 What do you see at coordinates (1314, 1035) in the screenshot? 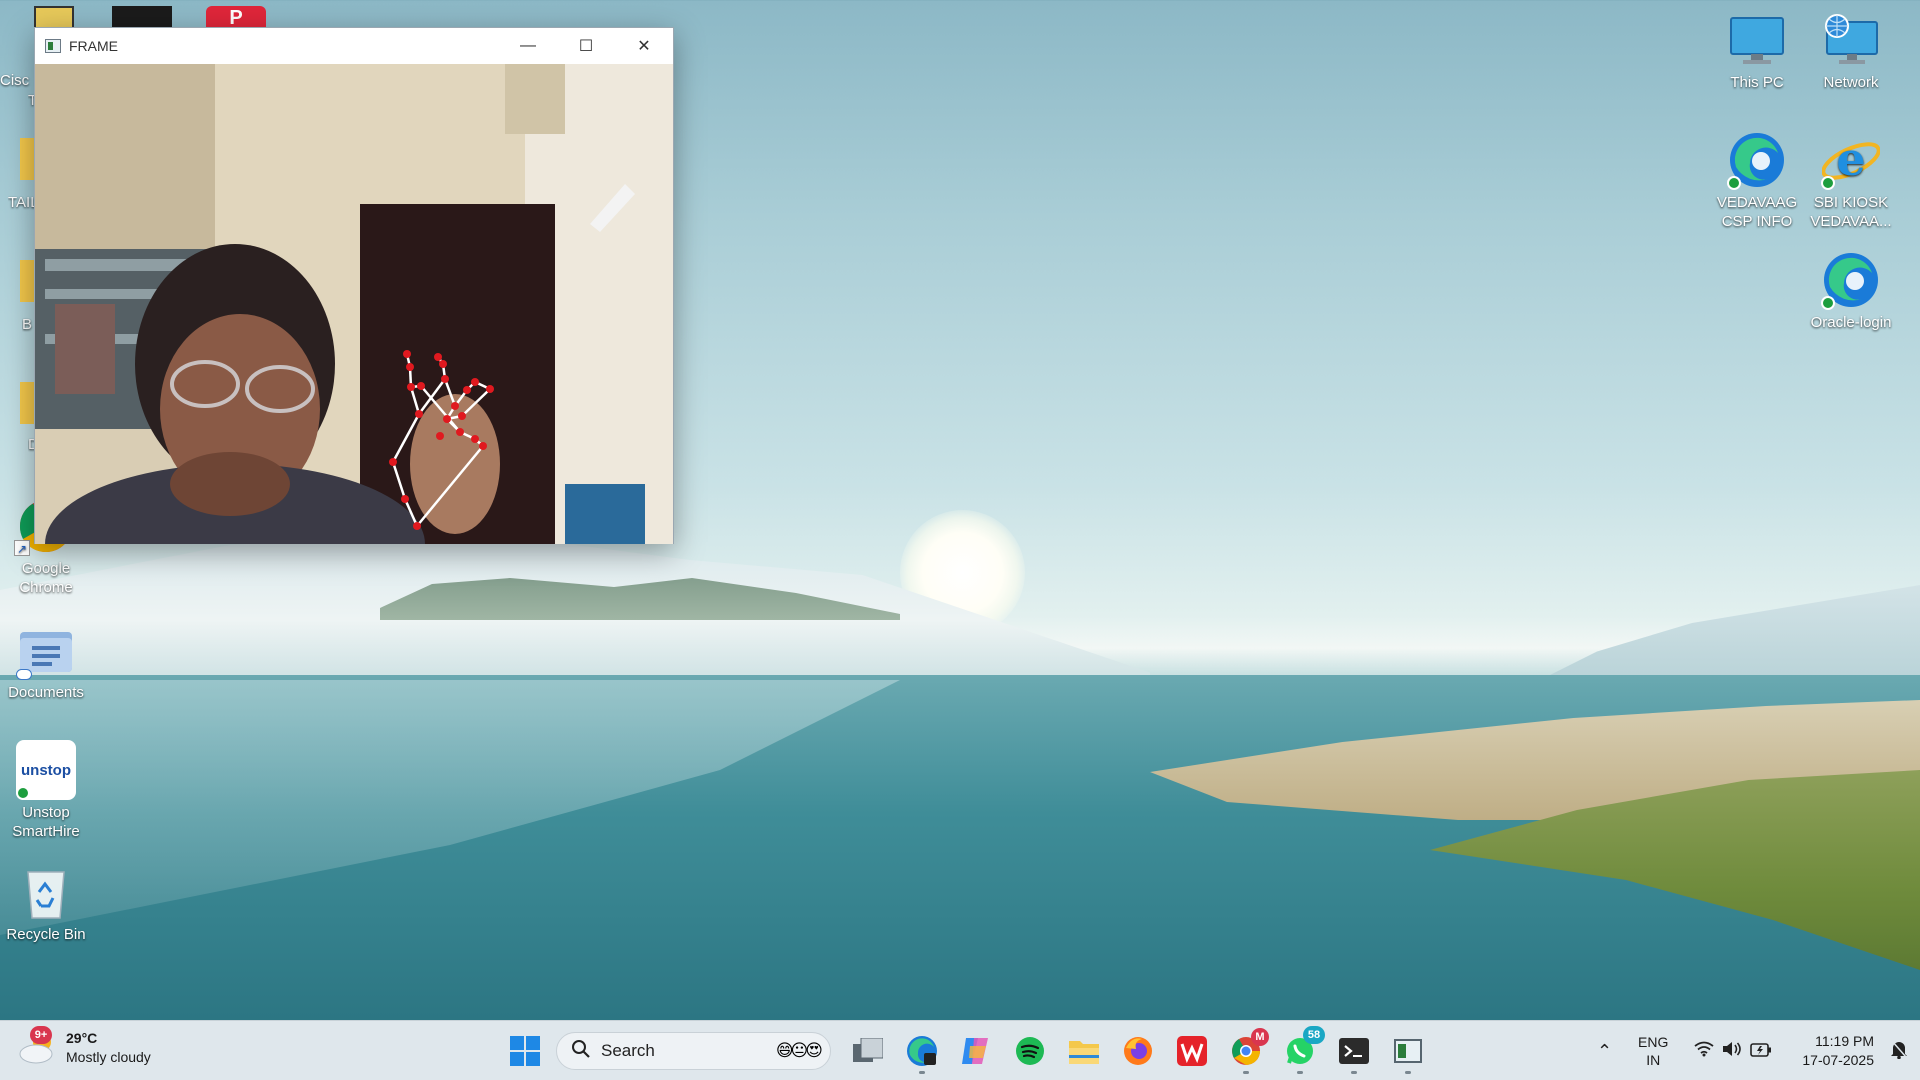
I see `whatsapp-unread-badge: 58` at bounding box center [1314, 1035].